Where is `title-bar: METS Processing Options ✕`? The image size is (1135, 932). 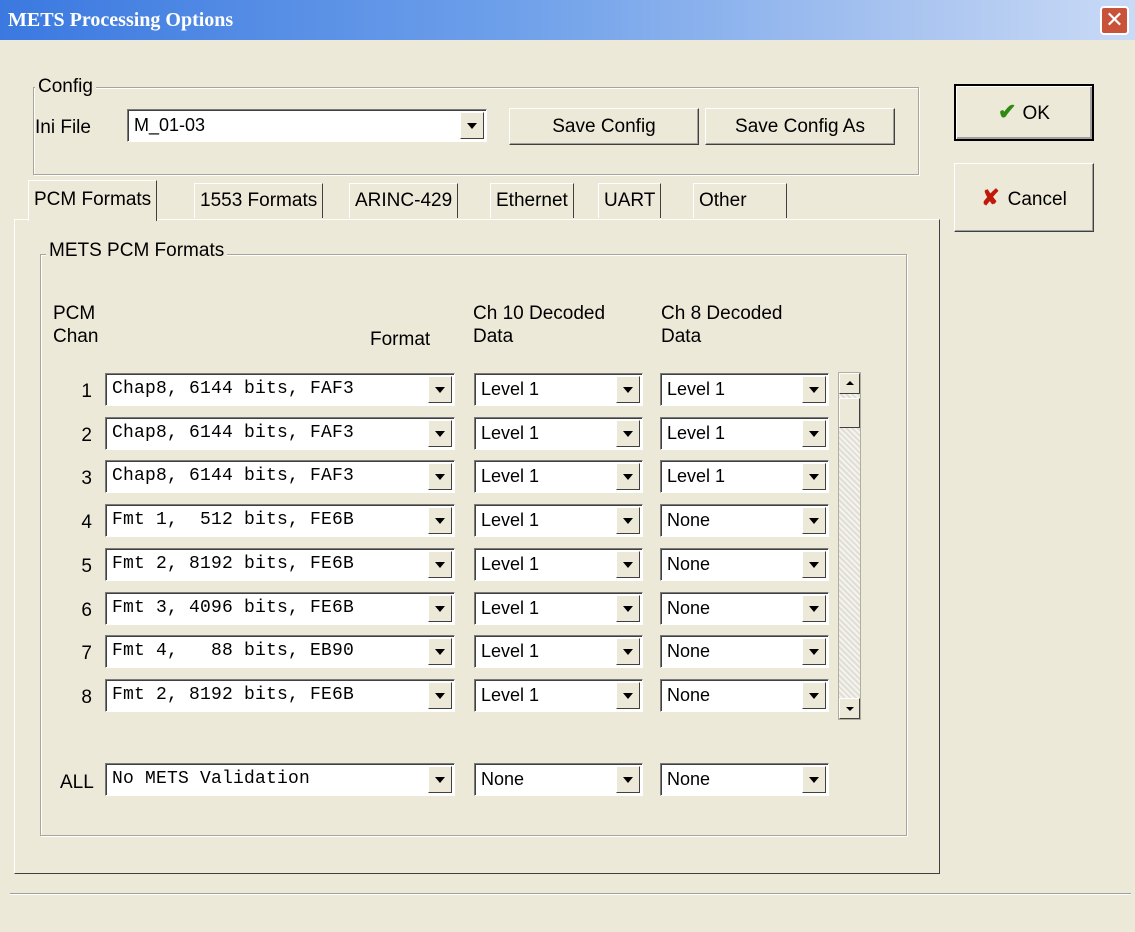 title-bar: METS Processing Options ✕ is located at coordinates (567, 20).